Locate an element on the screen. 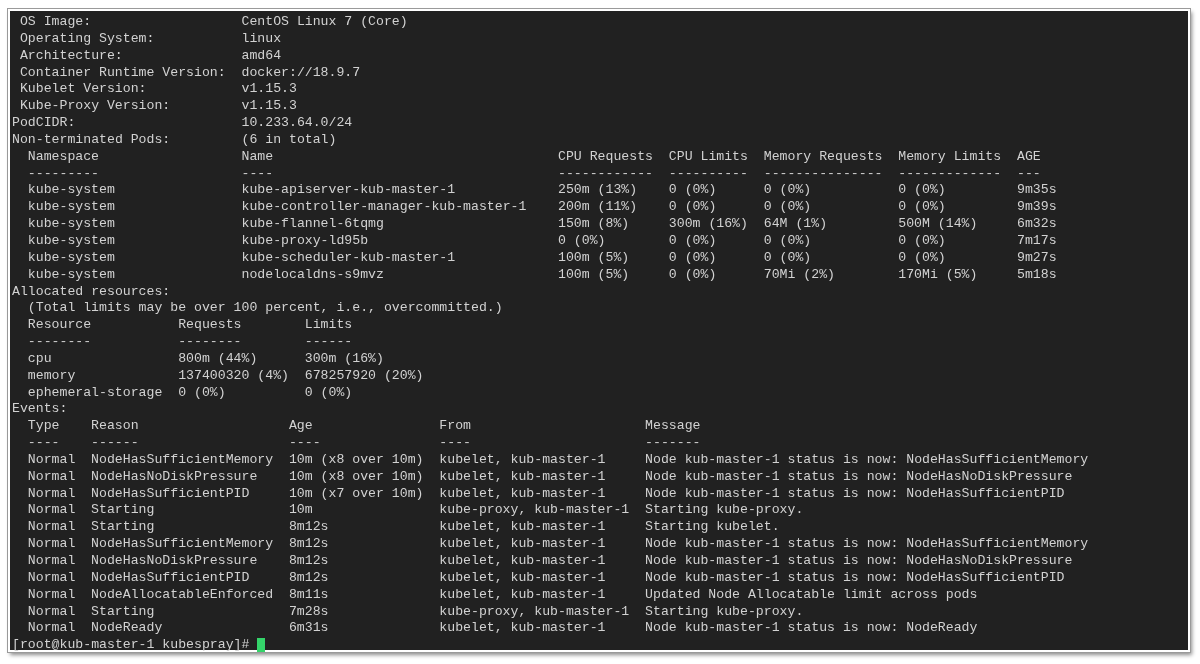 The width and height of the screenshot is (1200, 664). table-cell-text: 9m39s is located at coordinates (1037, 208).